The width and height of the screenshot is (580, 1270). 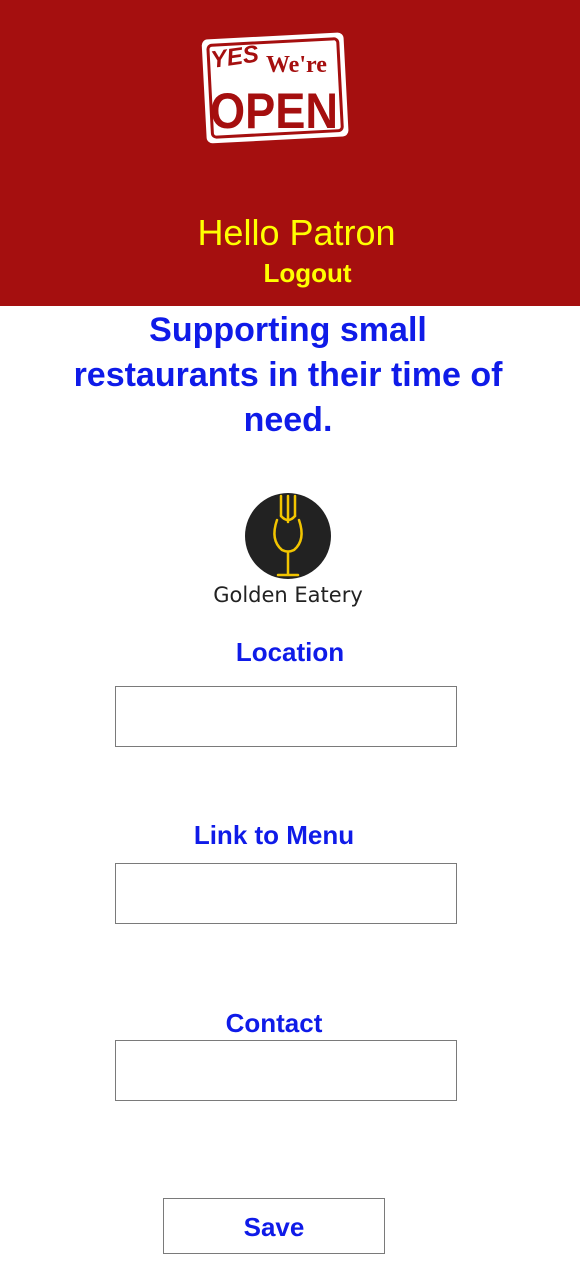 What do you see at coordinates (274, 1226) in the screenshot?
I see `save-button: Save` at bounding box center [274, 1226].